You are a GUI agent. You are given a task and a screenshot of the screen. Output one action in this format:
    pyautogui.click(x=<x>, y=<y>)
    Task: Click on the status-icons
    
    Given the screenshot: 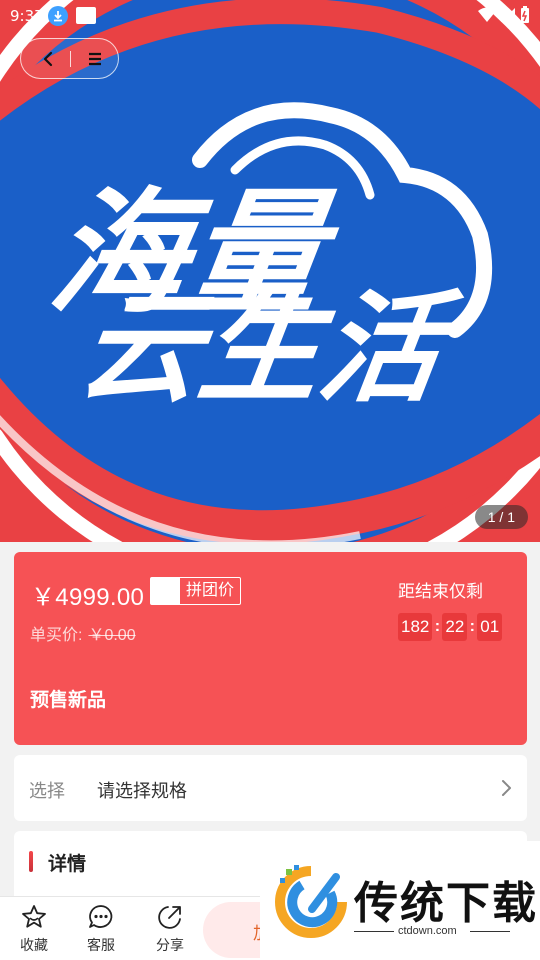 What is the action you would take?
    pyautogui.click(x=504, y=15)
    